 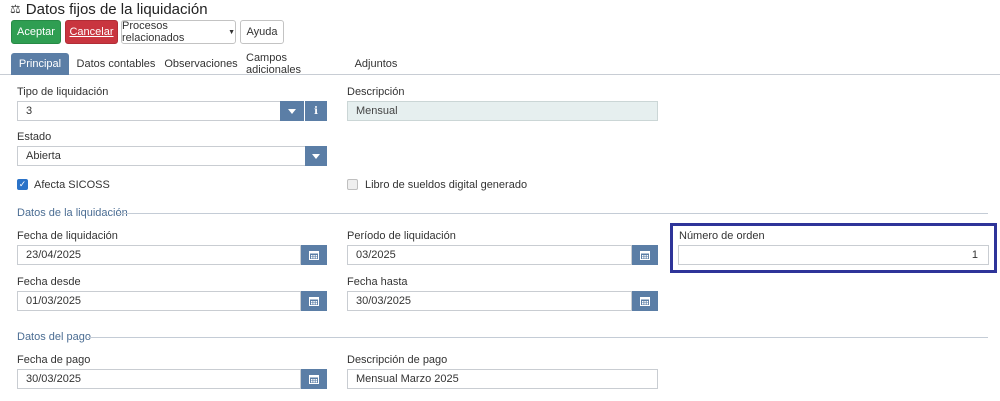 I want to click on info-button: i, so click(x=316, y=111).